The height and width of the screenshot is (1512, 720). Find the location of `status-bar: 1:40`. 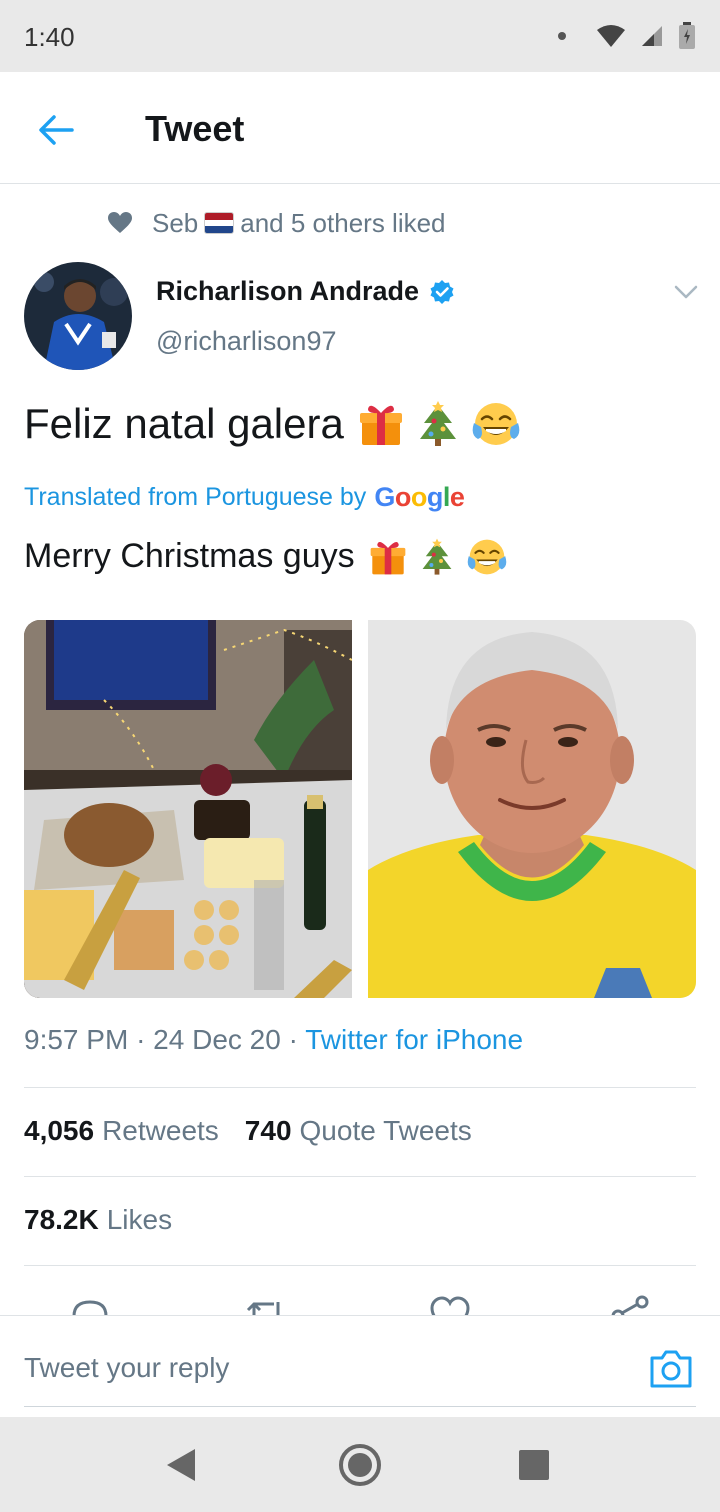

status-bar: 1:40 is located at coordinates (360, 36).